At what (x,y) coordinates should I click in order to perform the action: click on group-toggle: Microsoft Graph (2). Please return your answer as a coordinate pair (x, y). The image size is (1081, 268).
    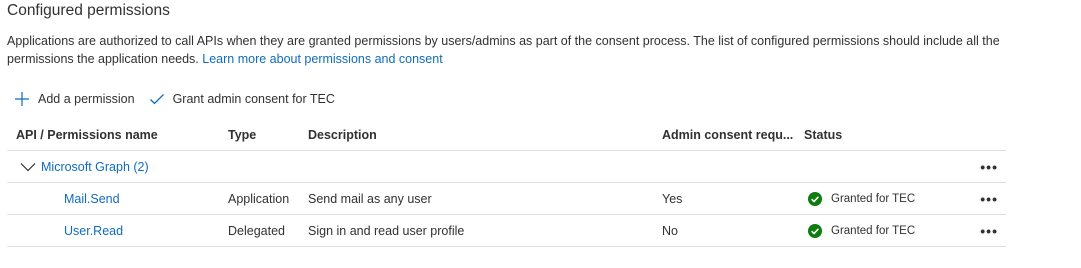
    Looking at the image, I should click on (84, 167).